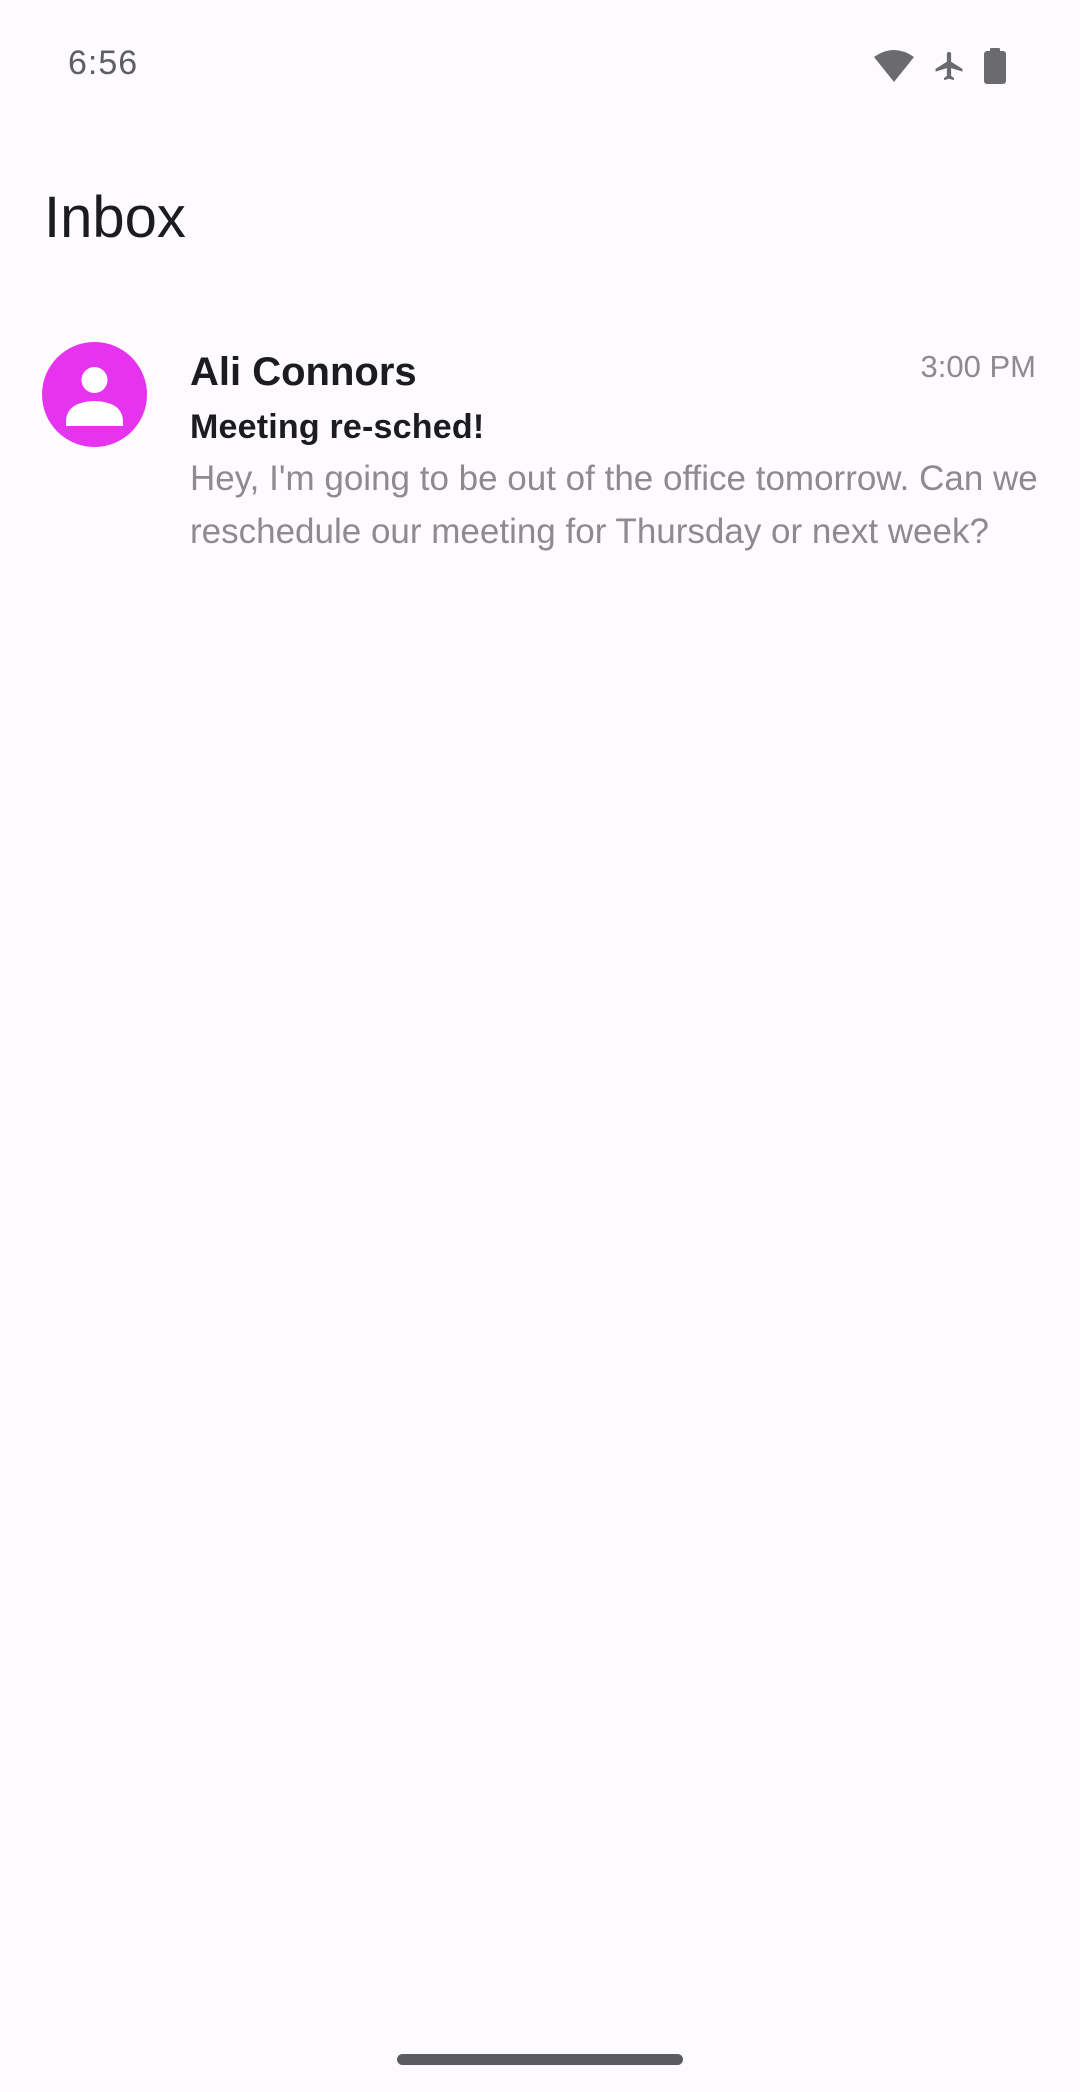 Image resolution: width=1080 pixels, height=2092 pixels. I want to click on page-title: Inbox, so click(115, 217).